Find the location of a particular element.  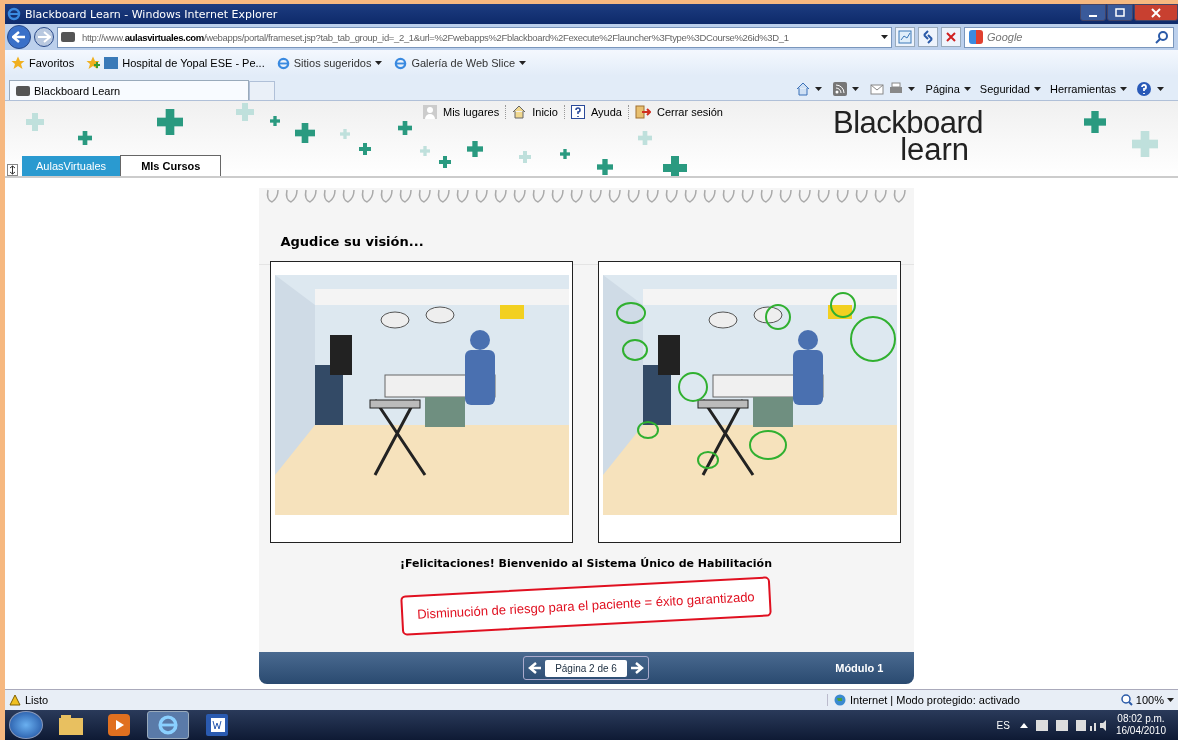

person-icon is located at coordinates (430, 112).